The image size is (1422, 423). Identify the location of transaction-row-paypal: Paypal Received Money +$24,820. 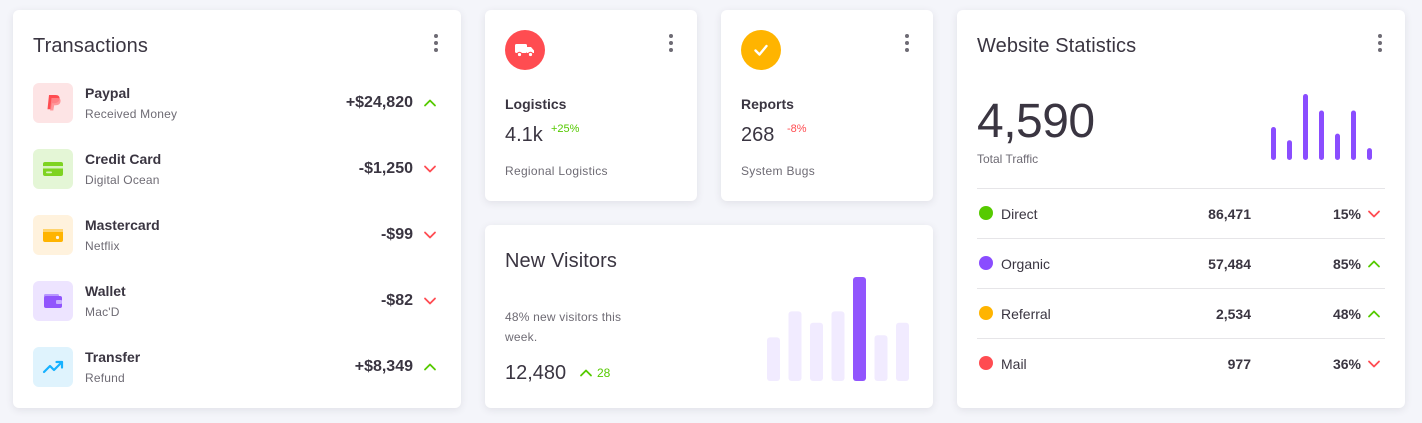
(237, 103).